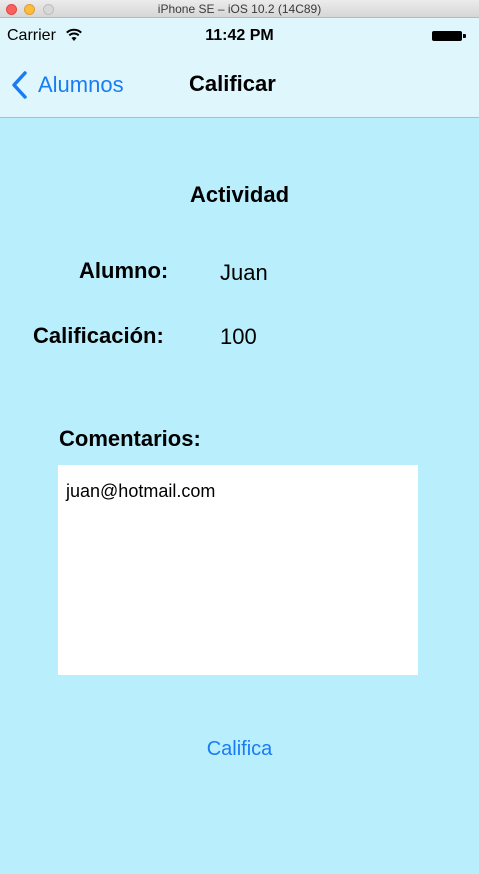 The width and height of the screenshot is (479, 874). What do you see at coordinates (124, 270) in the screenshot?
I see `student-label: Alumno:` at bounding box center [124, 270].